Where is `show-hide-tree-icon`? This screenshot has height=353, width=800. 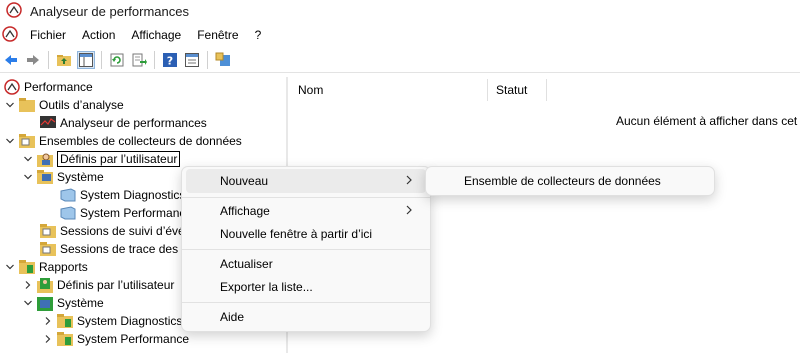 show-hide-tree-icon is located at coordinates (86, 60).